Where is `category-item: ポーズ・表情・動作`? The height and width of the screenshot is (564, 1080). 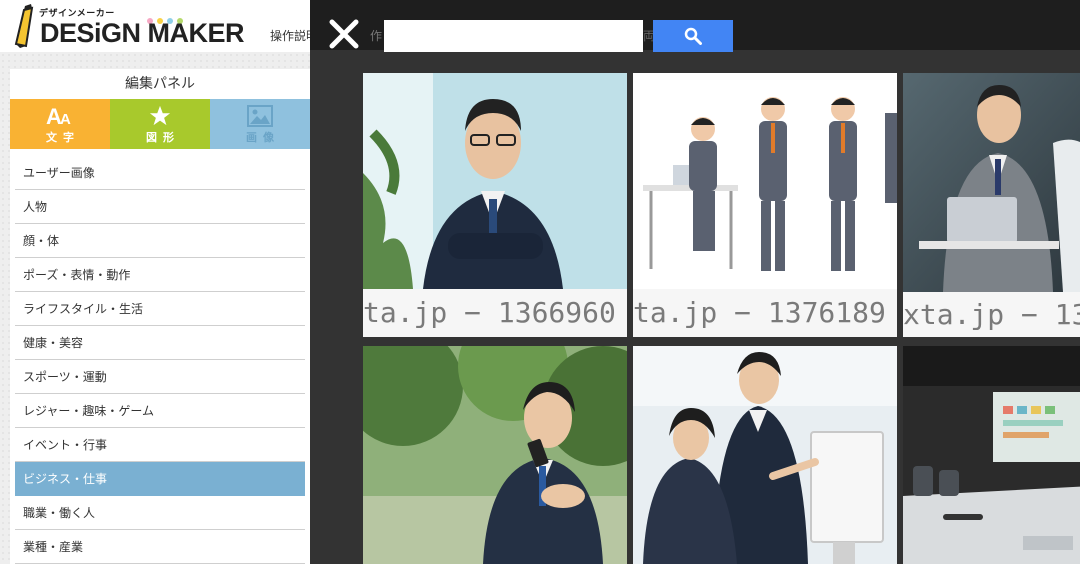
category-item: ポーズ・表情・動作 is located at coordinates (160, 275).